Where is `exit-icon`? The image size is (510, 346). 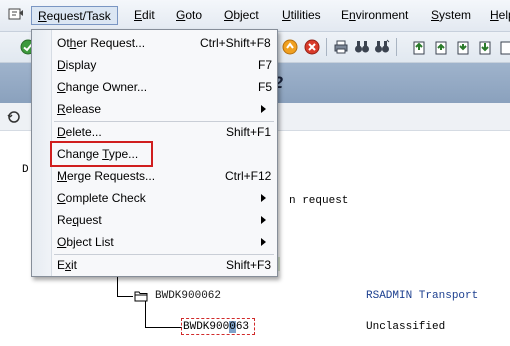 exit-icon is located at coordinates (290, 47).